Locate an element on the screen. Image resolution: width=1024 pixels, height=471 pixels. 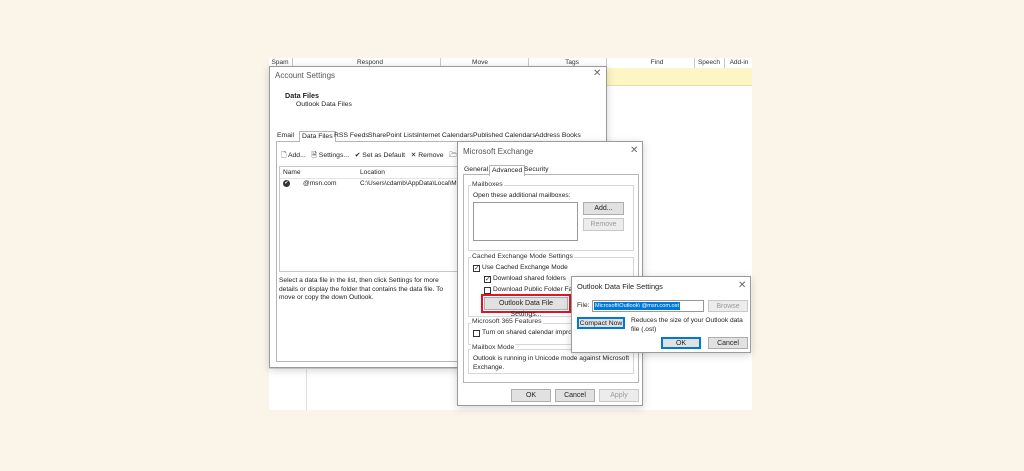
tab-security: Security is located at coordinates (536, 170).